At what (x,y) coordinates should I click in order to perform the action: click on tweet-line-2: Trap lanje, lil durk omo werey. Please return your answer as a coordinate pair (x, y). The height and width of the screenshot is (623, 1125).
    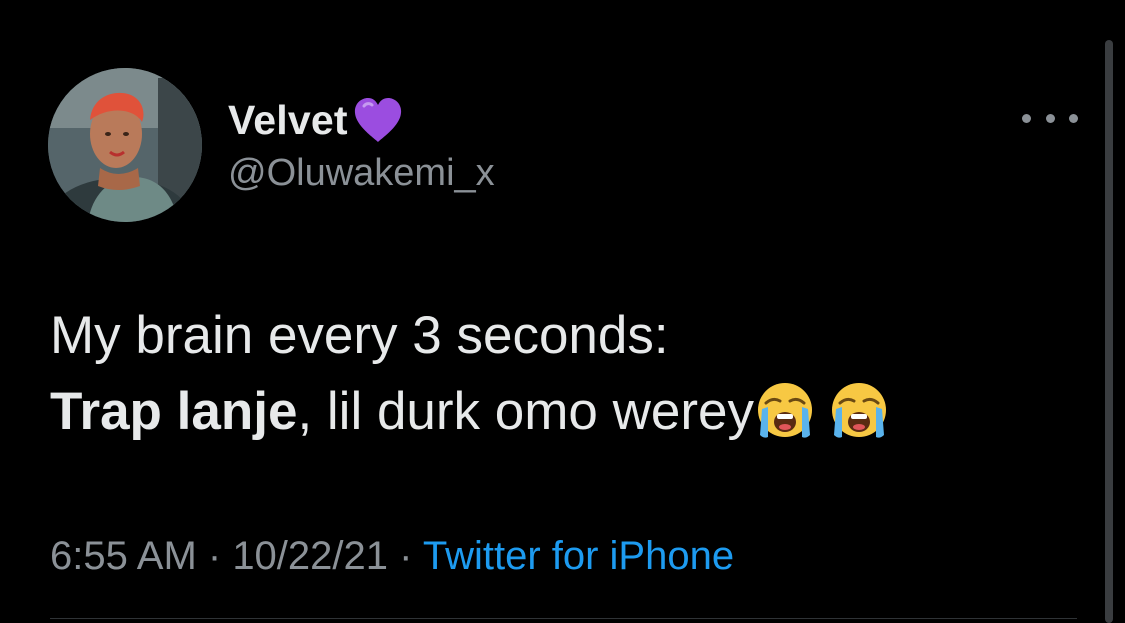
    Looking at the image, I should click on (570, 412).